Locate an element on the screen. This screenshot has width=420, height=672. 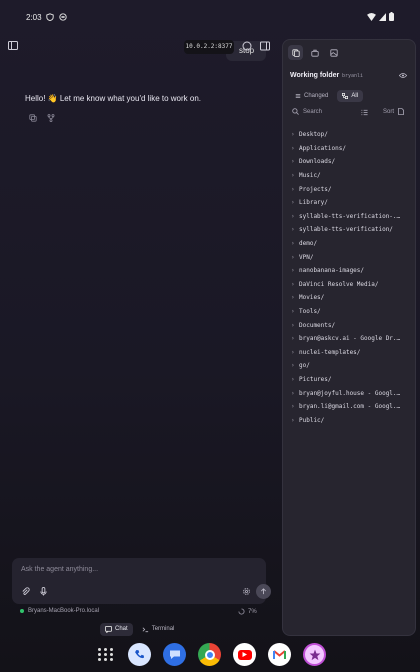
tab-terminal-label: Terminal is located at coordinates (163, 629).